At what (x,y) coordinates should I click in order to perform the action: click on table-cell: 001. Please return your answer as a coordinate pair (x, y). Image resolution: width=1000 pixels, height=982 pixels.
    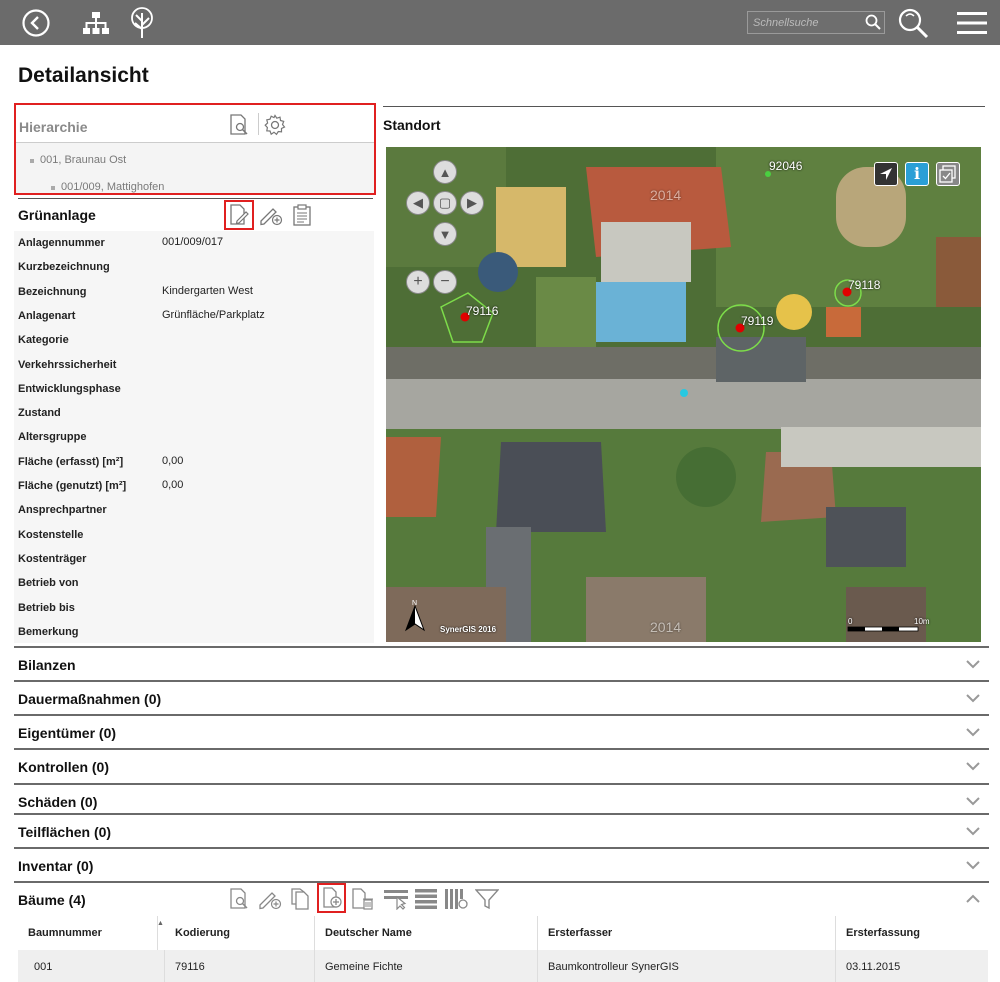
    Looking at the image, I should click on (91, 966).